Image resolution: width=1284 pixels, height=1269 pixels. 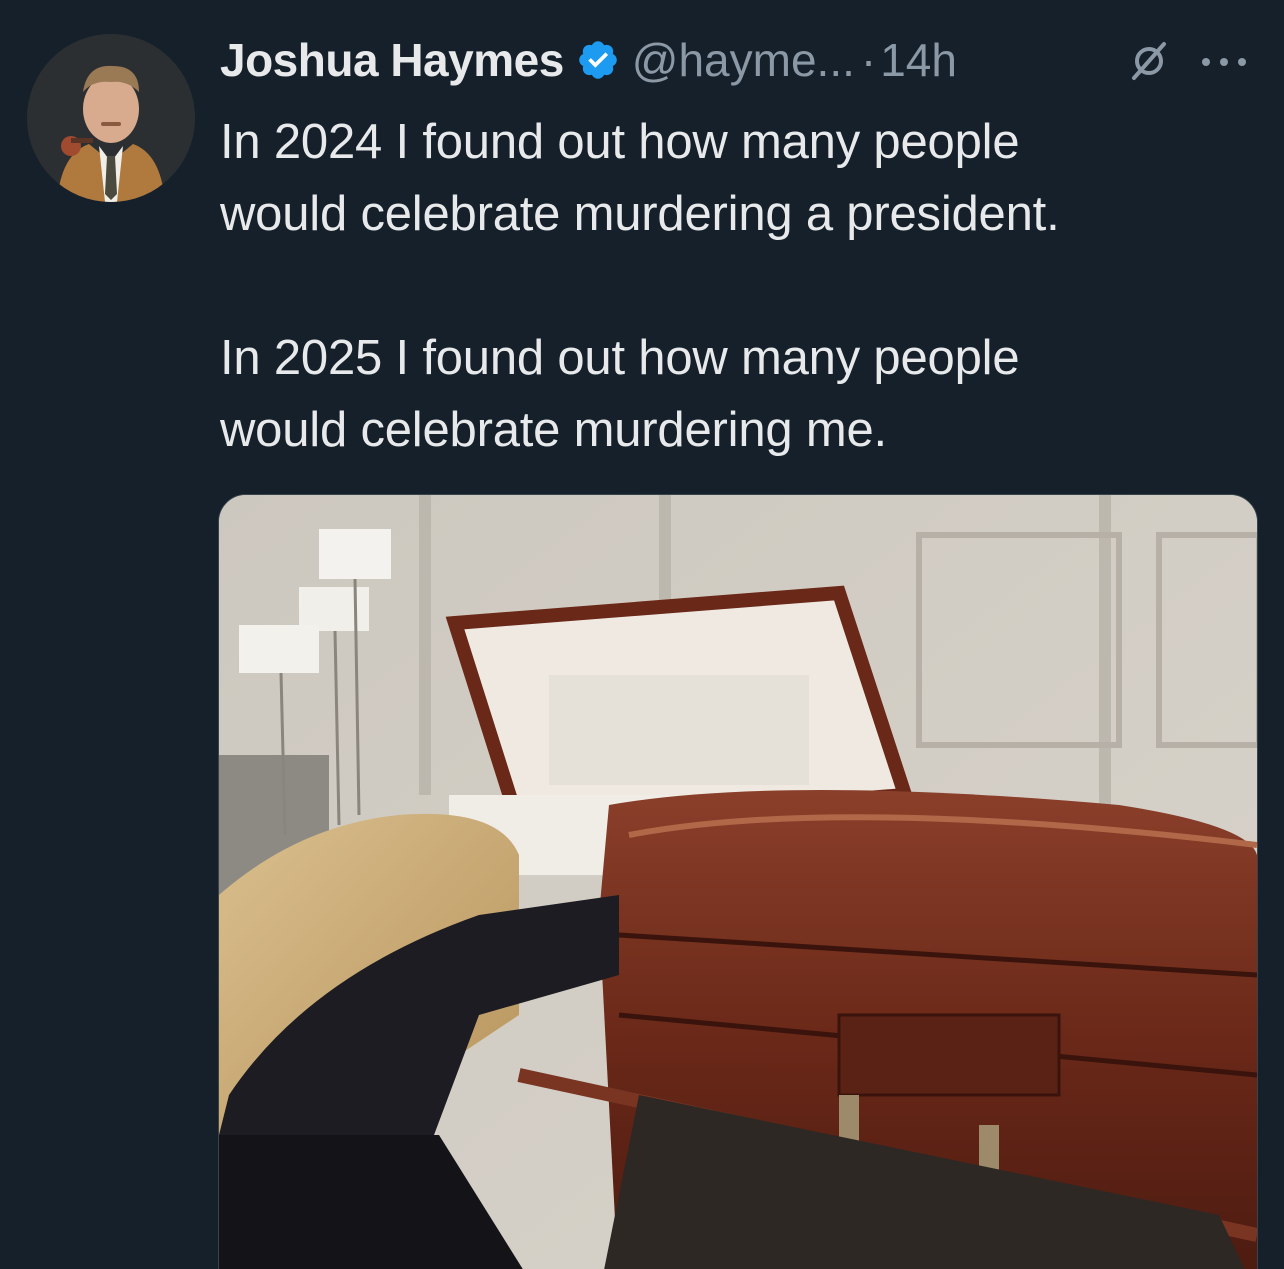 I want to click on tweet-header: Joshua Haymes @hayme... · 14h, so click(x=588, y=60).